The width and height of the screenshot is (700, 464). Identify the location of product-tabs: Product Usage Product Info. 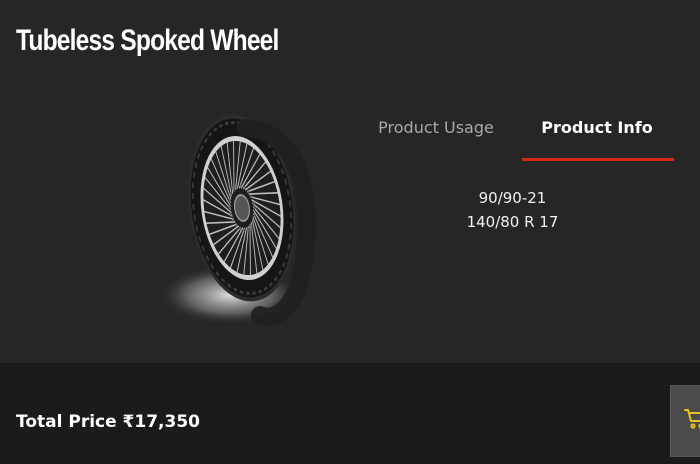
(515, 136).